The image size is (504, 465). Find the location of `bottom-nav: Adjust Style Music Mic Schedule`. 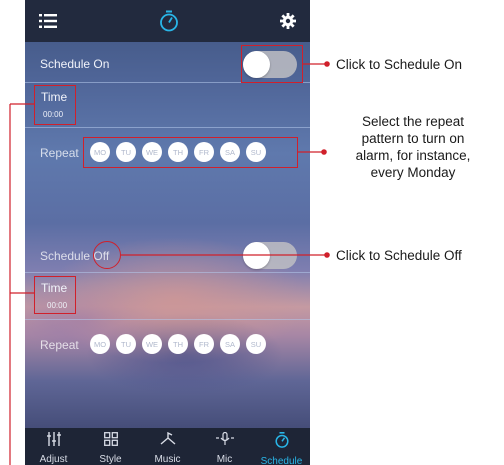

bottom-nav: Adjust Style Music Mic Schedule is located at coordinates (167, 446).